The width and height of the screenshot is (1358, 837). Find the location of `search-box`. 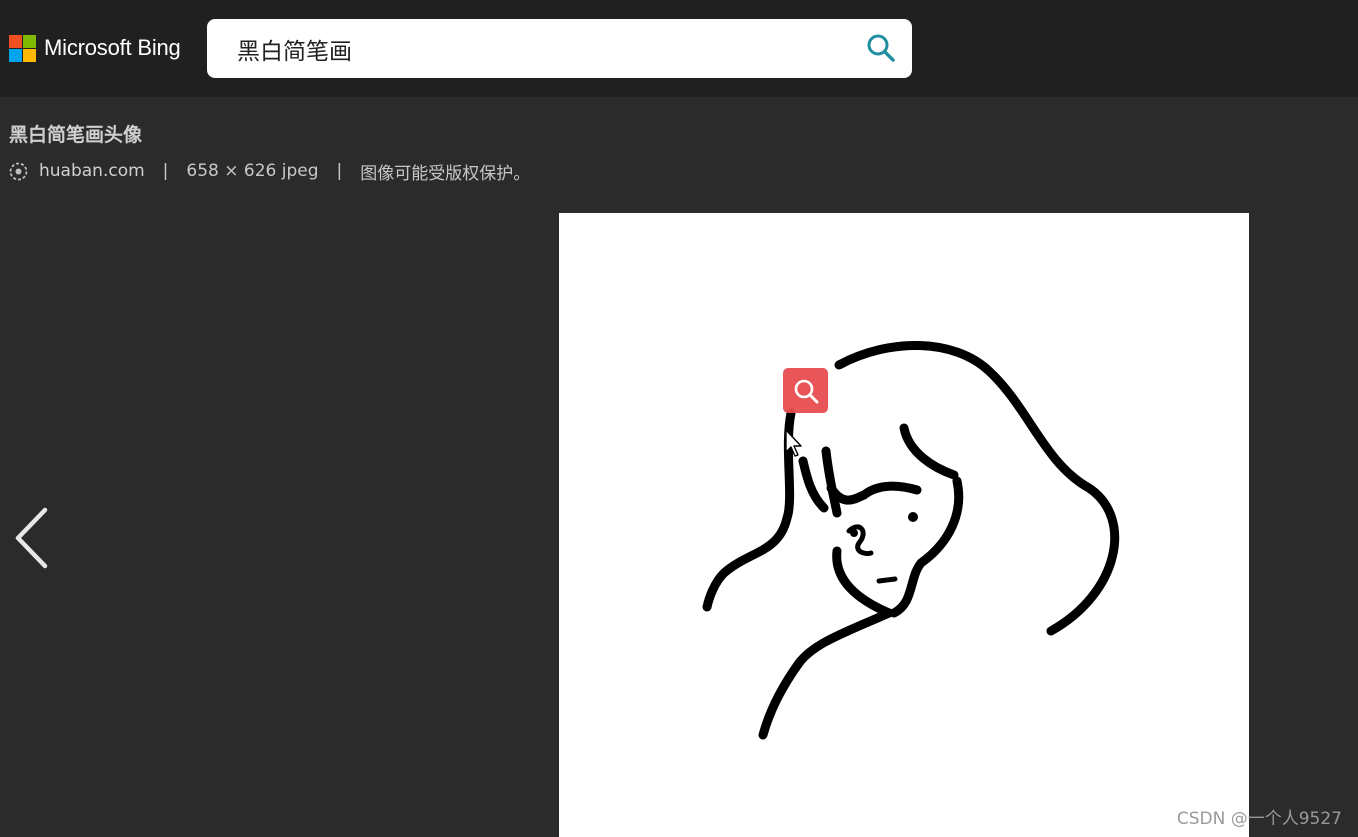

search-box is located at coordinates (559, 48).